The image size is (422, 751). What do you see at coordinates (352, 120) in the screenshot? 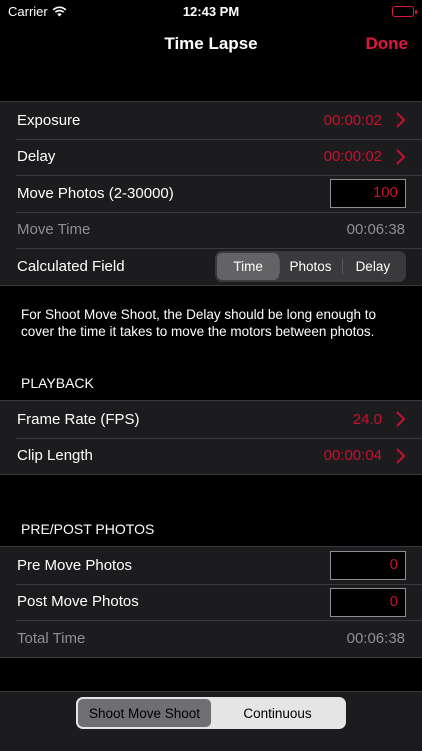
I see `exposure-value: 00:00:02` at bounding box center [352, 120].